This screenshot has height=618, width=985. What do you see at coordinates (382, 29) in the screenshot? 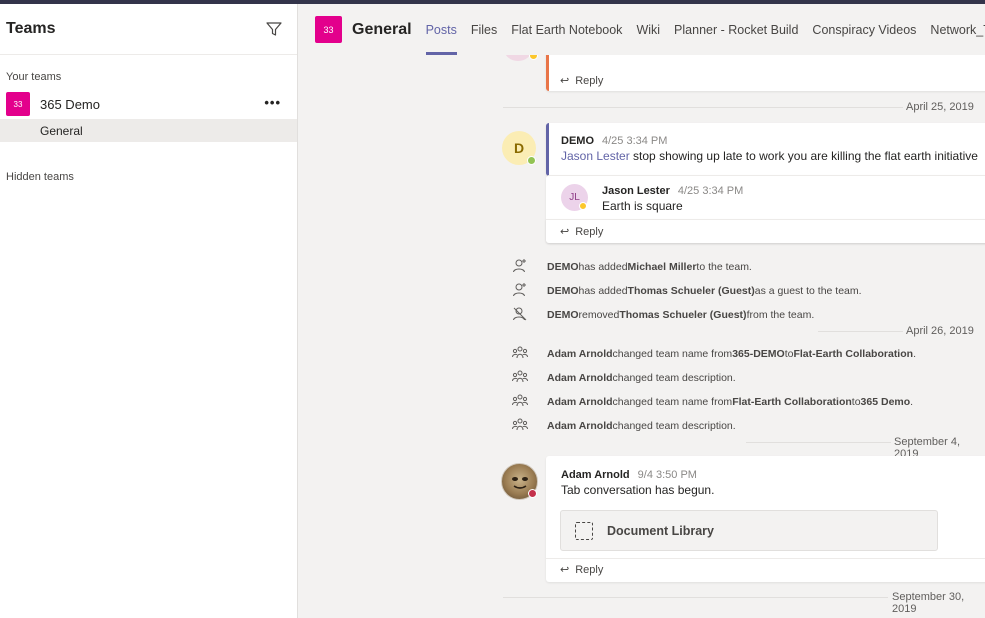
I see `channel-title: General` at bounding box center [382, 29].